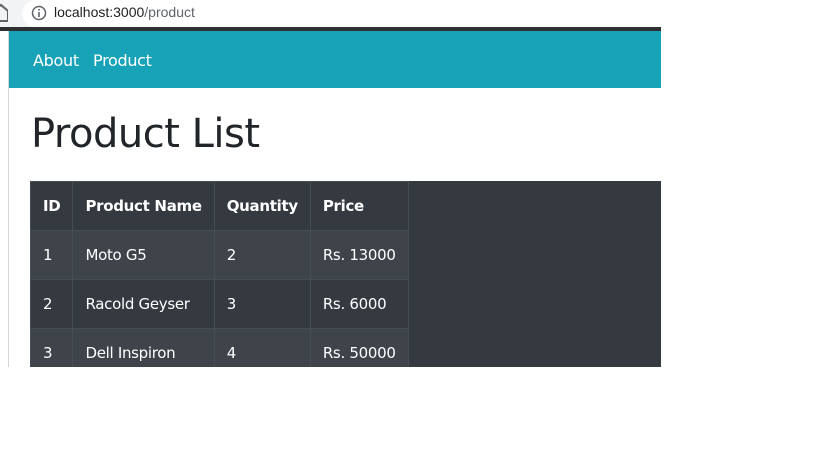  I want to click on cell-id: 2, so click(51, 304).